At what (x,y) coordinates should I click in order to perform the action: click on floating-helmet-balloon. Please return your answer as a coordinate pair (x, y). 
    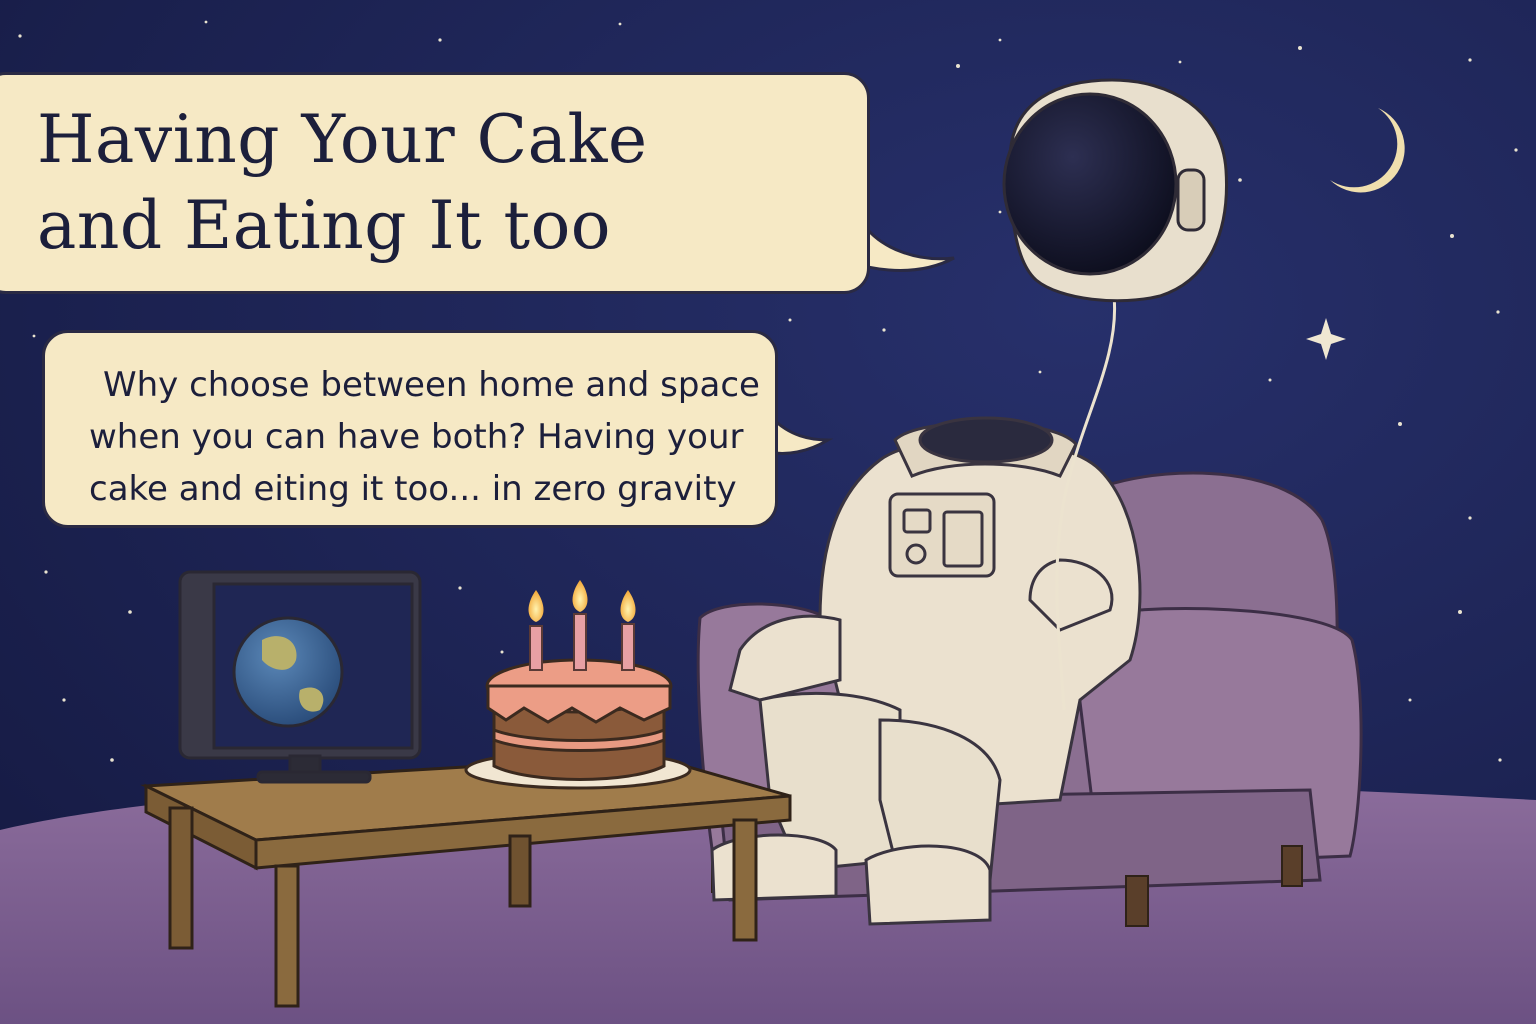
    Looking at the image, I should click on (1115, 190).